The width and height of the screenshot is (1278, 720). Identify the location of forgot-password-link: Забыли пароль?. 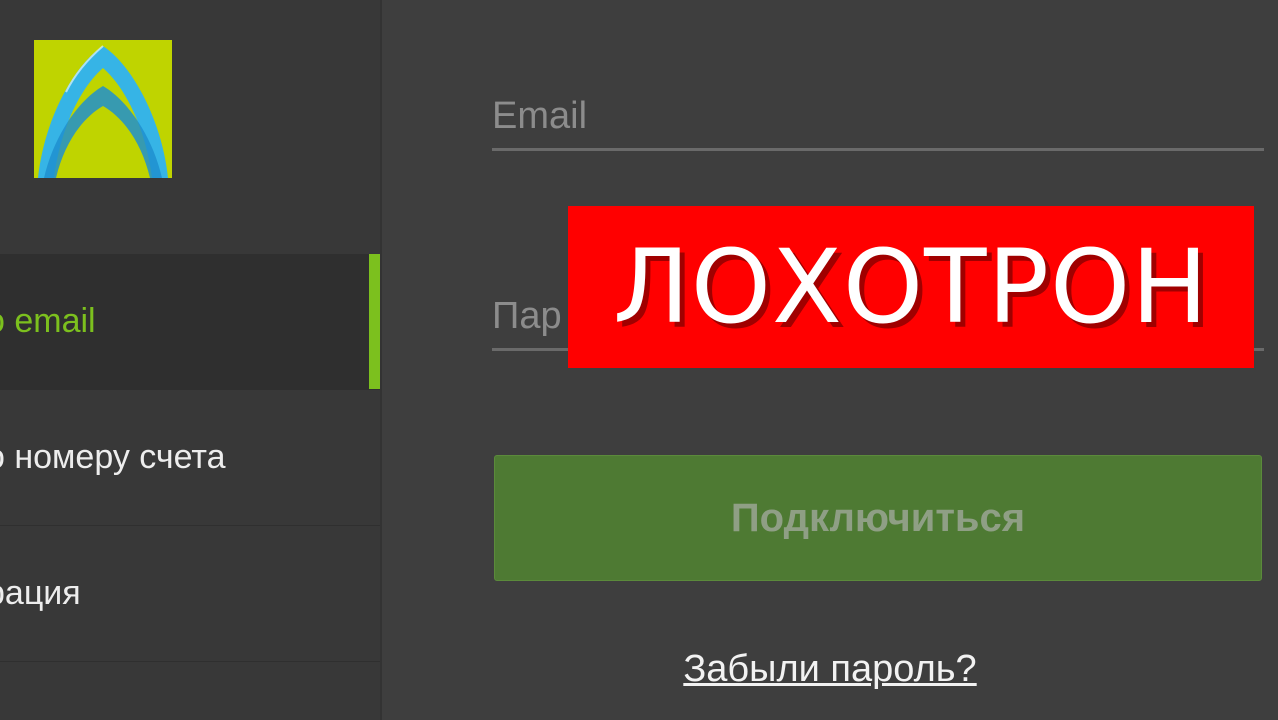
(830, 669).